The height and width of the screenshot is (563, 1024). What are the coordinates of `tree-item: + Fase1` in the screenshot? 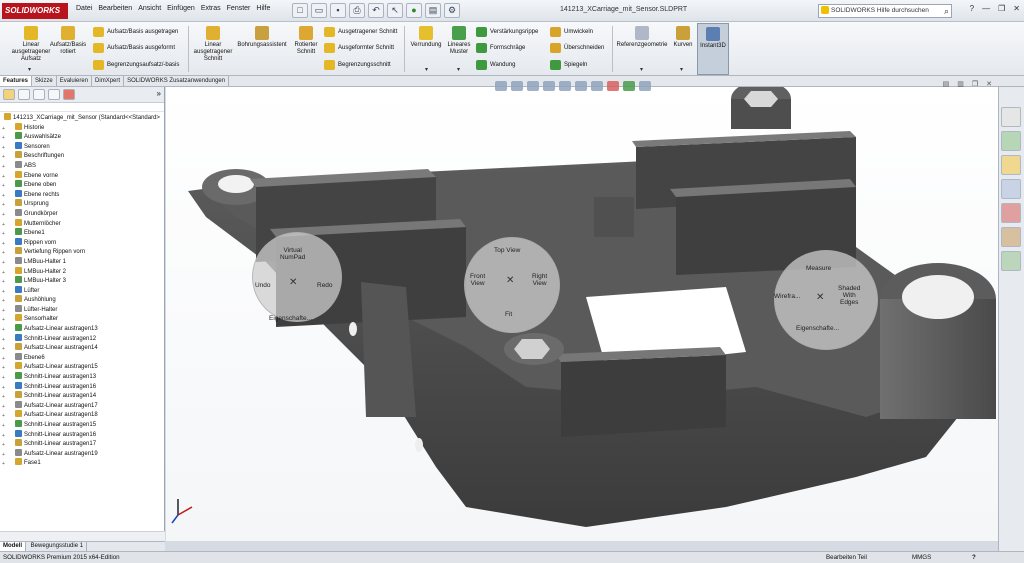 It's located at (82, 463).